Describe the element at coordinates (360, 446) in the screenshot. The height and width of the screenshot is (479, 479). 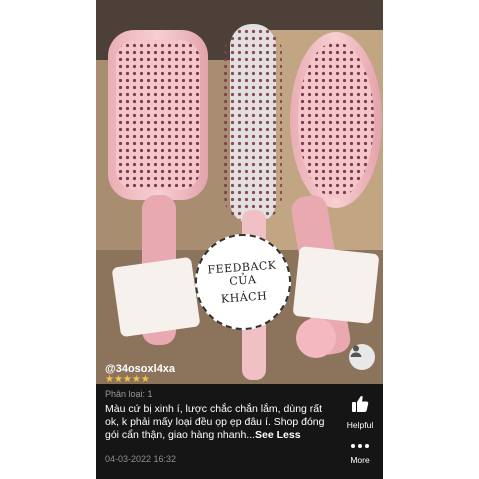
I see `more-dots-icon` at that location.